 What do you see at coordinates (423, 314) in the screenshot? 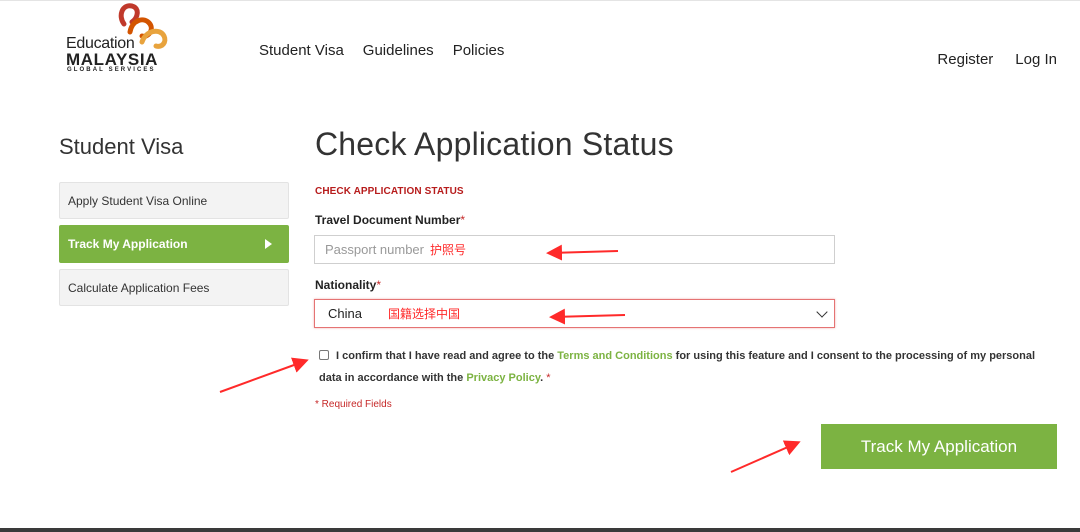
I see `nationality-annotation: 国籍选择中国` at bounding box center [423, 314].